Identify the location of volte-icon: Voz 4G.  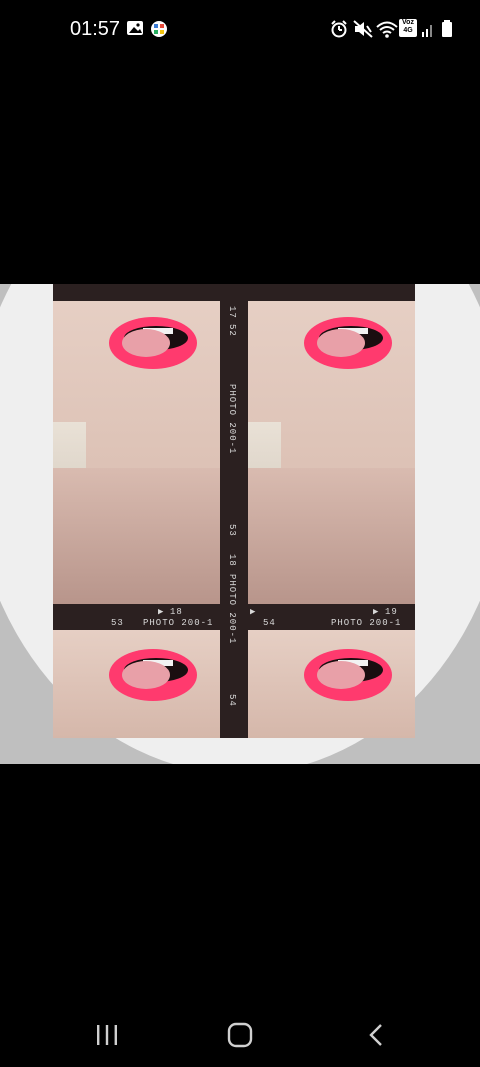
(408, 28).